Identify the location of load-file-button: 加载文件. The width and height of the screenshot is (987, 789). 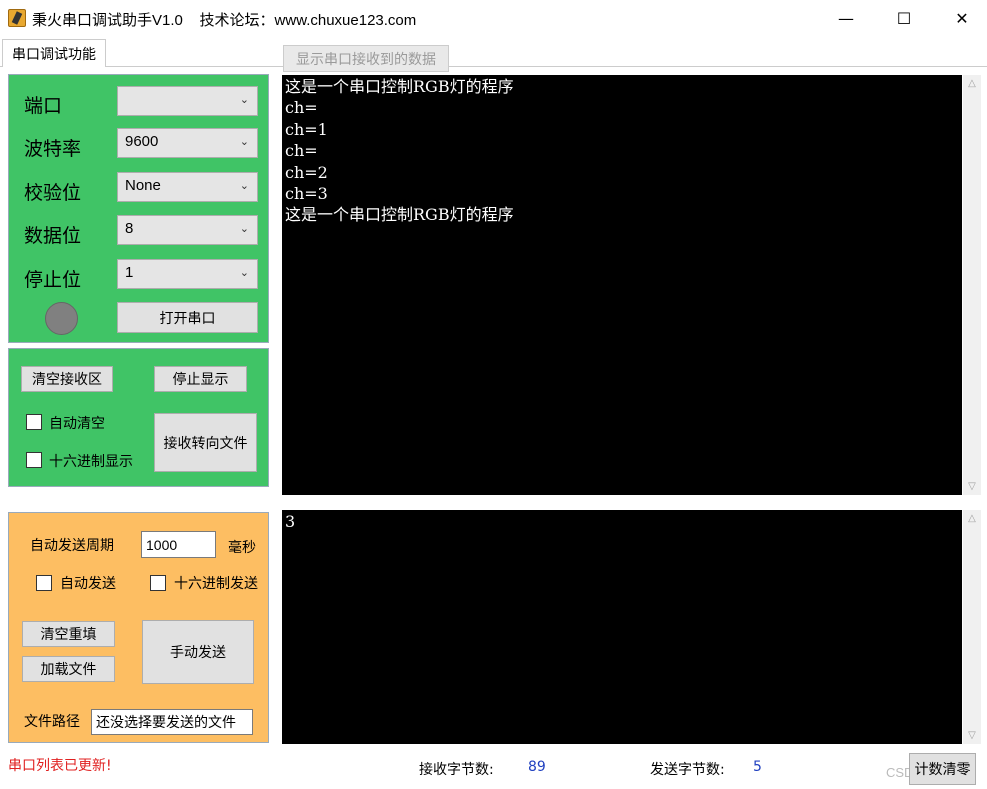
(68, 669).